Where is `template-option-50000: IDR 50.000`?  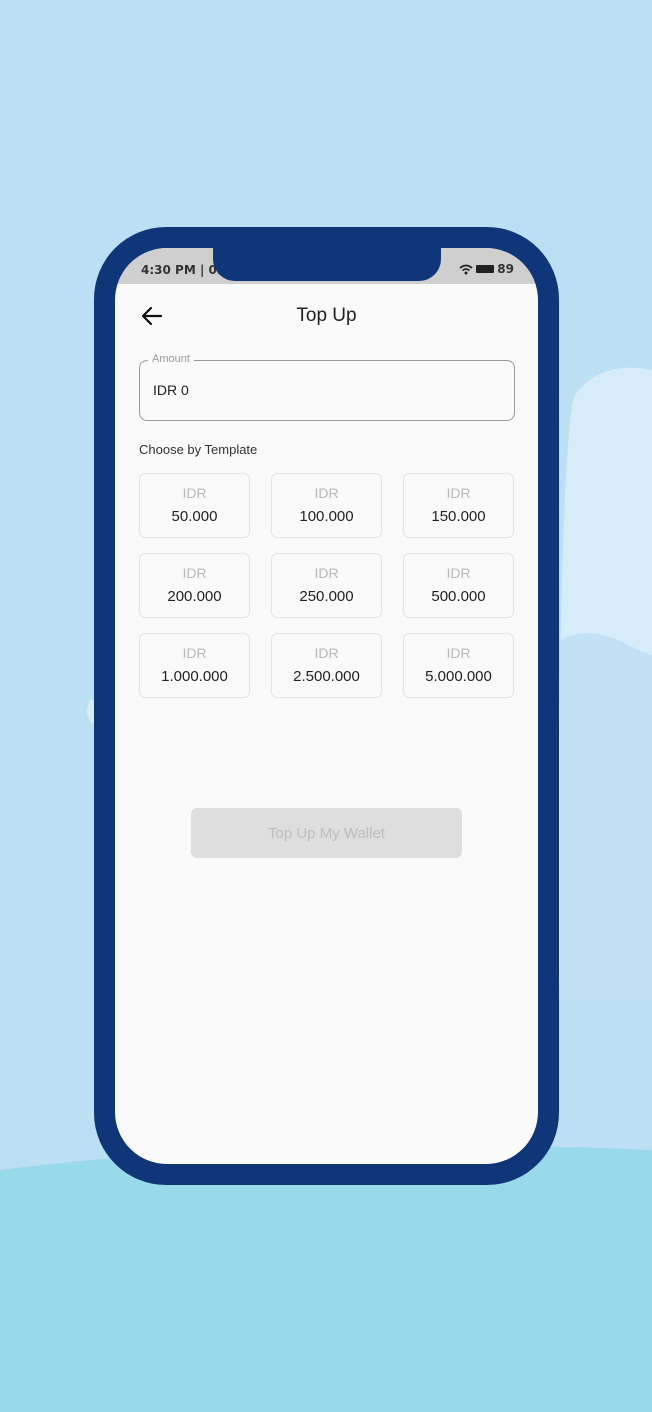
template-option-50000: IDR 50.000 is located at coordinates (194, 505).